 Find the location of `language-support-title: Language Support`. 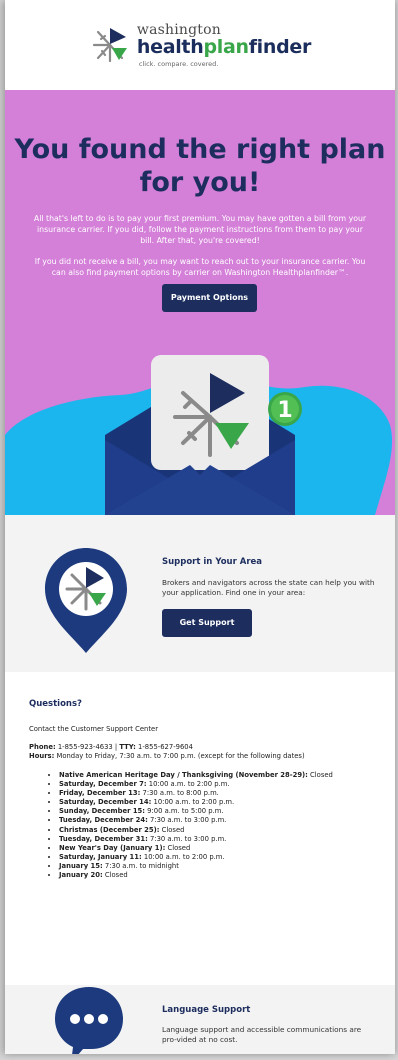

language-support-title: Language Support is located at coordinates (206, 1010).